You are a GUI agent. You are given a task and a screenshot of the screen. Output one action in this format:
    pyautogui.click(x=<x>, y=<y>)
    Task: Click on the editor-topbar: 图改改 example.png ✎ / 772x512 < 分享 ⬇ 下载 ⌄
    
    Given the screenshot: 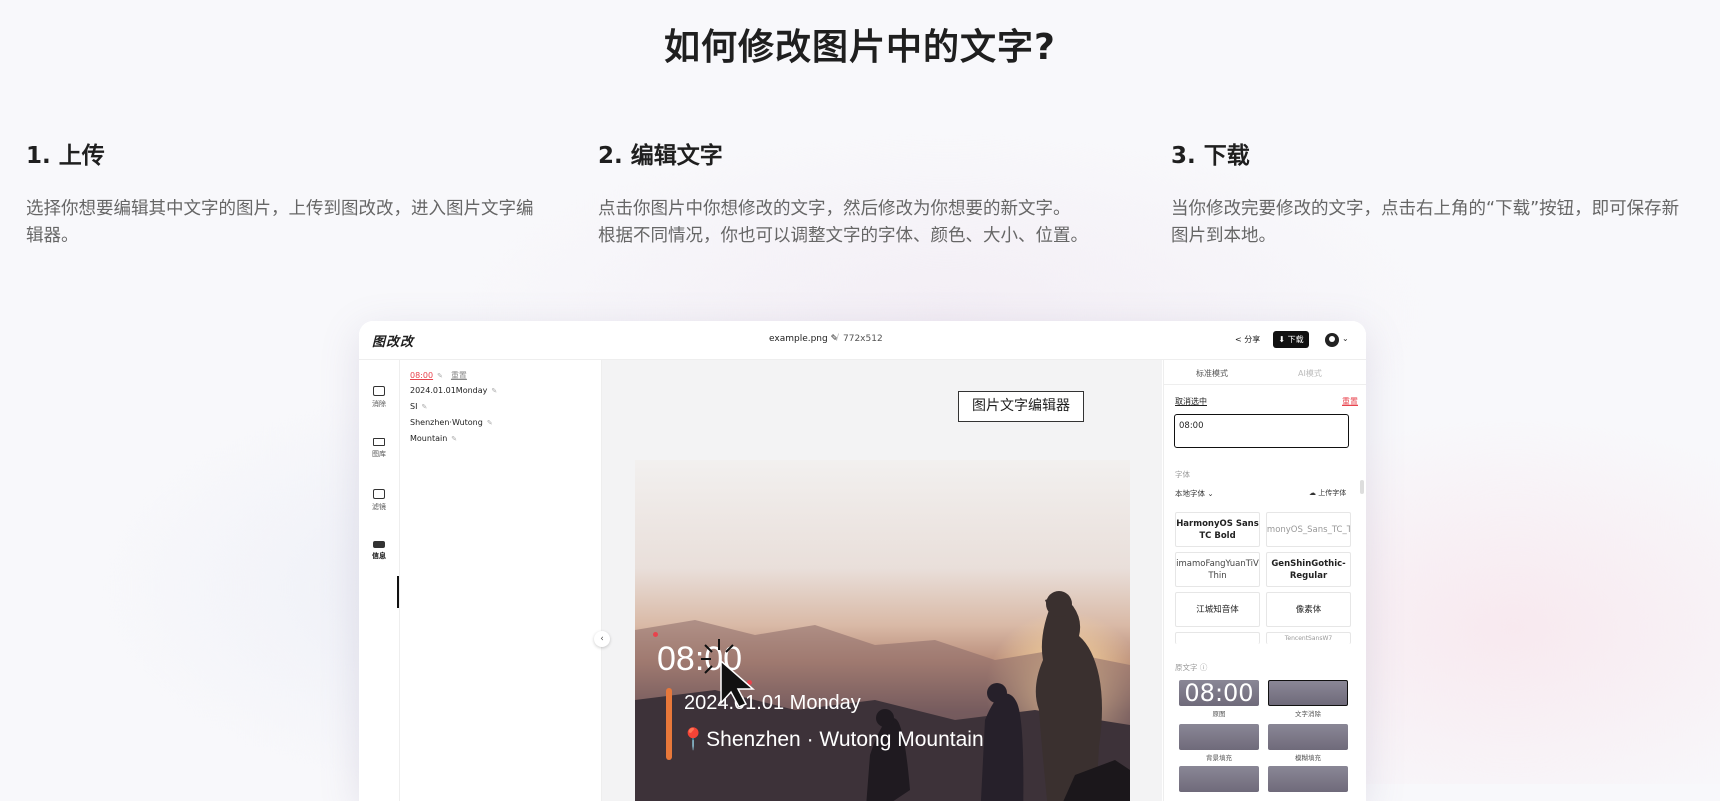 What is the action you would take?
    pyautogui.click(x=862, y=340)
    